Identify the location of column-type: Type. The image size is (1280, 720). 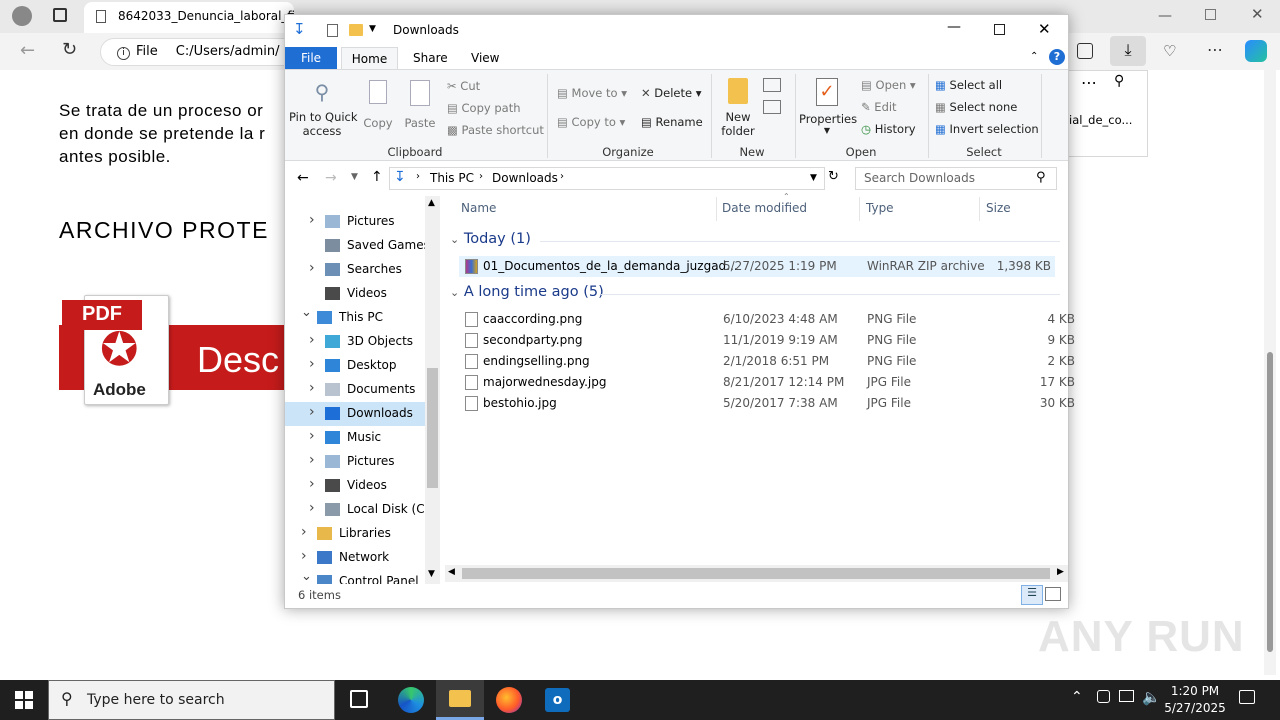
(880, 208).